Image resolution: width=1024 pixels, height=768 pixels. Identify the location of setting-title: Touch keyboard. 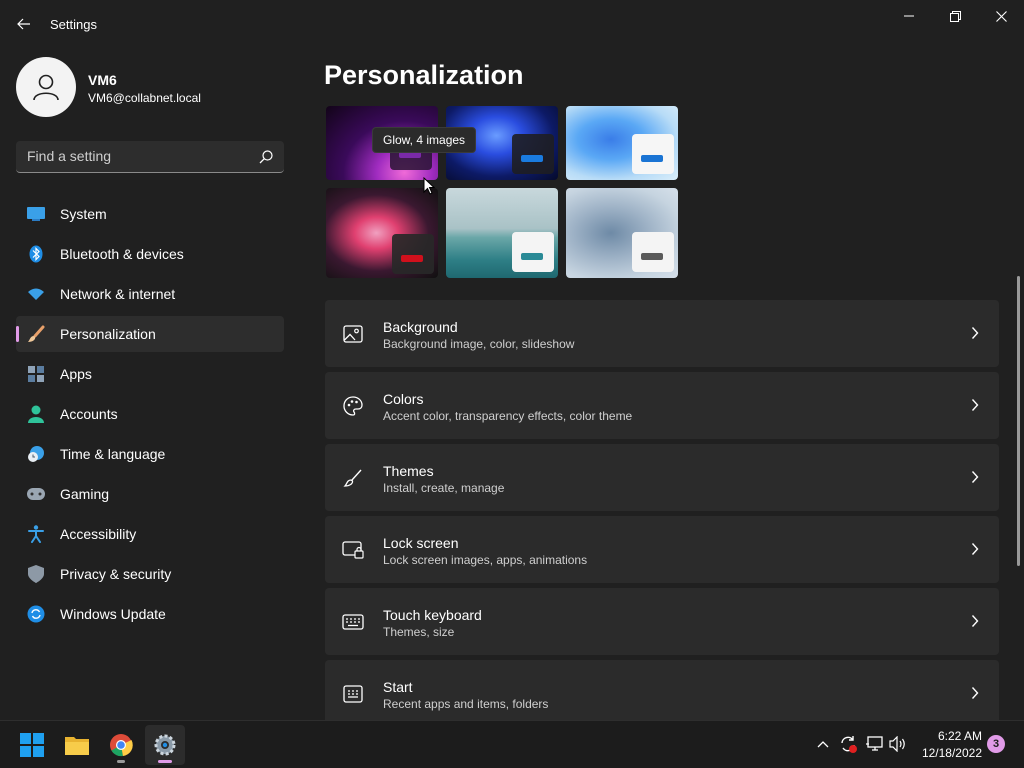
(432, 615).